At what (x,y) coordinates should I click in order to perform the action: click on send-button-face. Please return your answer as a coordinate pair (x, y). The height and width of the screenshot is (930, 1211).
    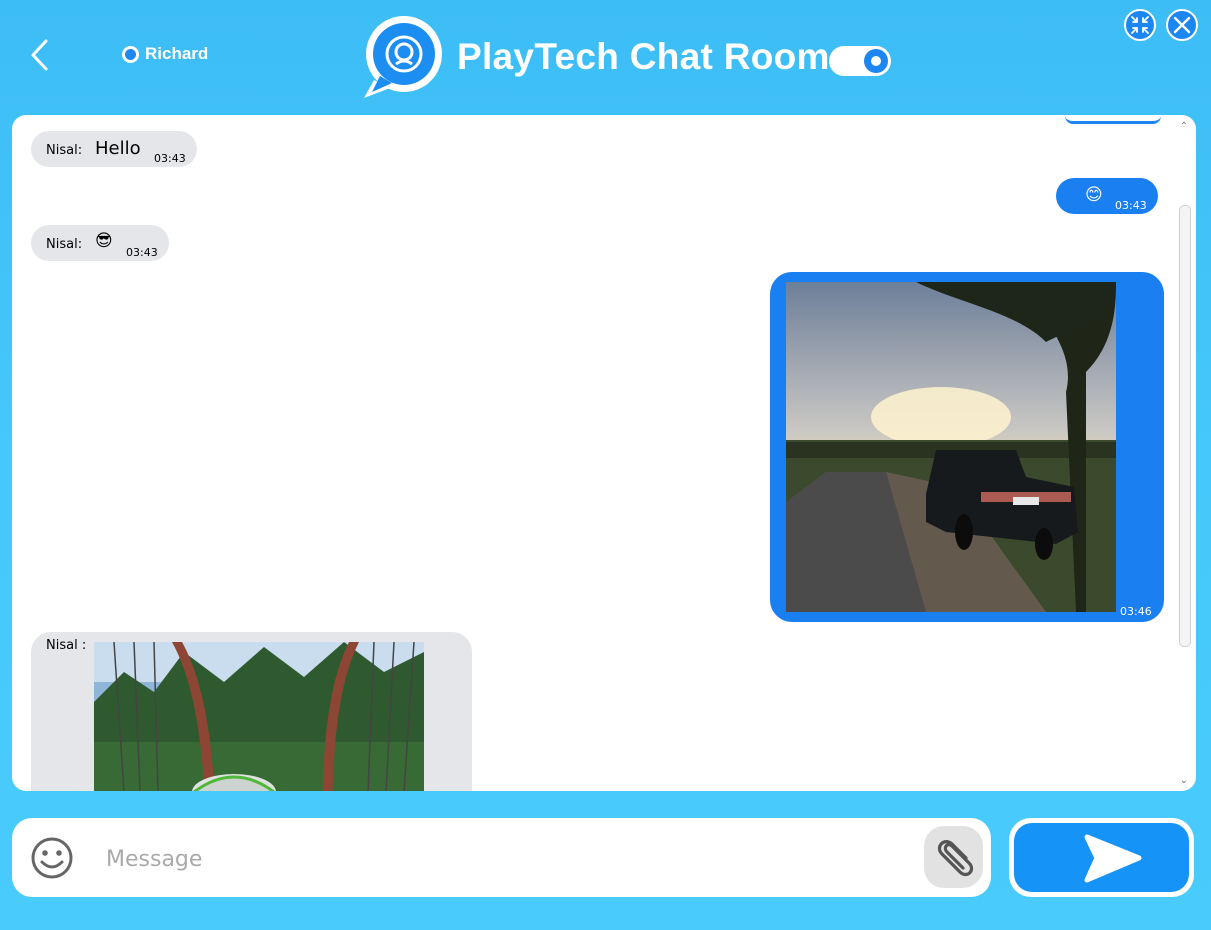
    Looking at the image, I should click on (1101, 857).